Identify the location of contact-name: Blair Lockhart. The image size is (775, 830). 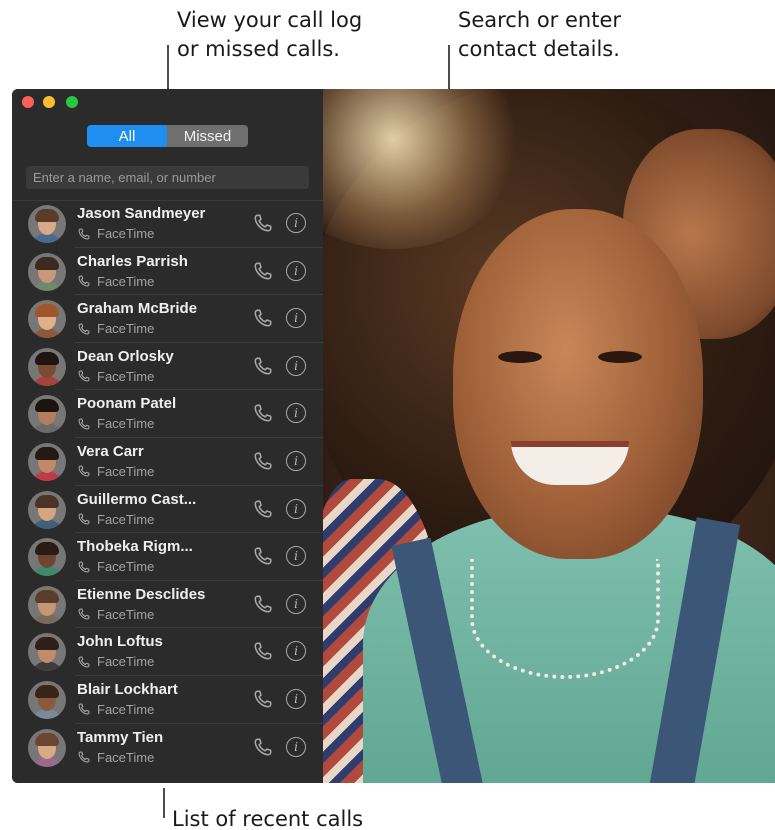
(127, 689).